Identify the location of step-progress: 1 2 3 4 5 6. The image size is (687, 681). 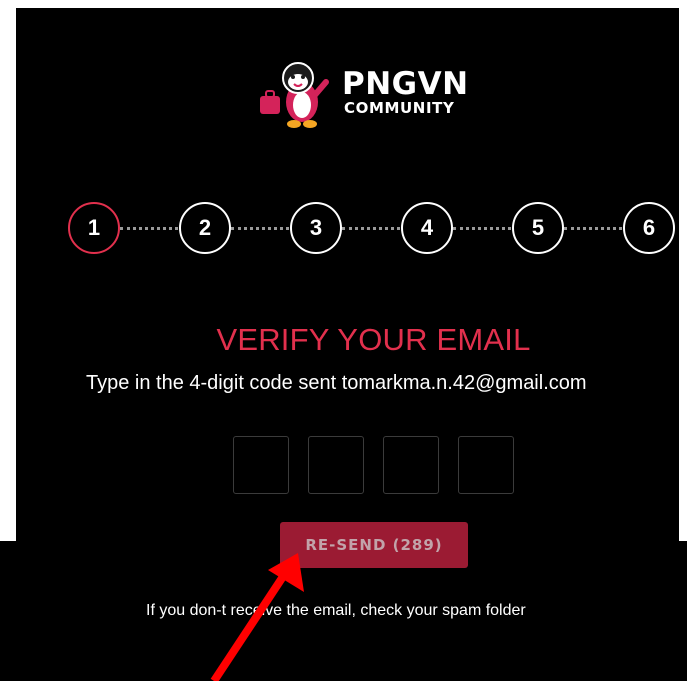
(374, 229).